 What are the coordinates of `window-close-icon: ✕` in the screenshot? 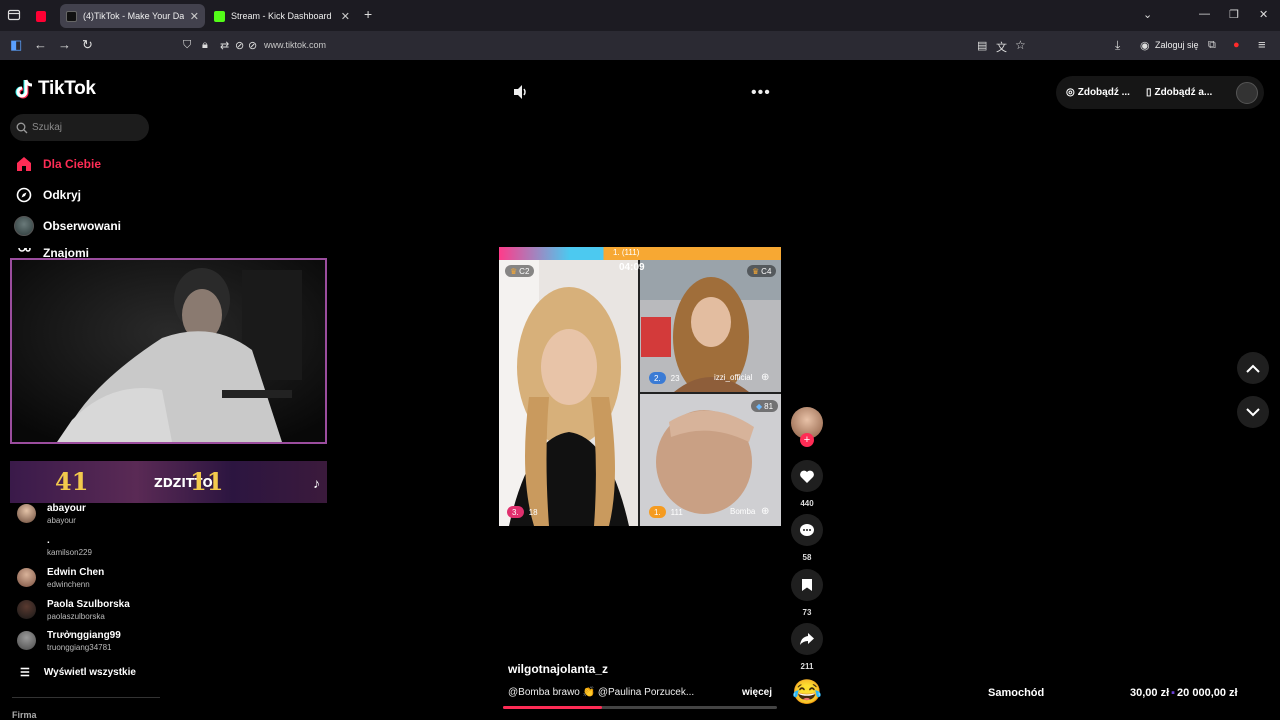 It's located at (1263, 14).